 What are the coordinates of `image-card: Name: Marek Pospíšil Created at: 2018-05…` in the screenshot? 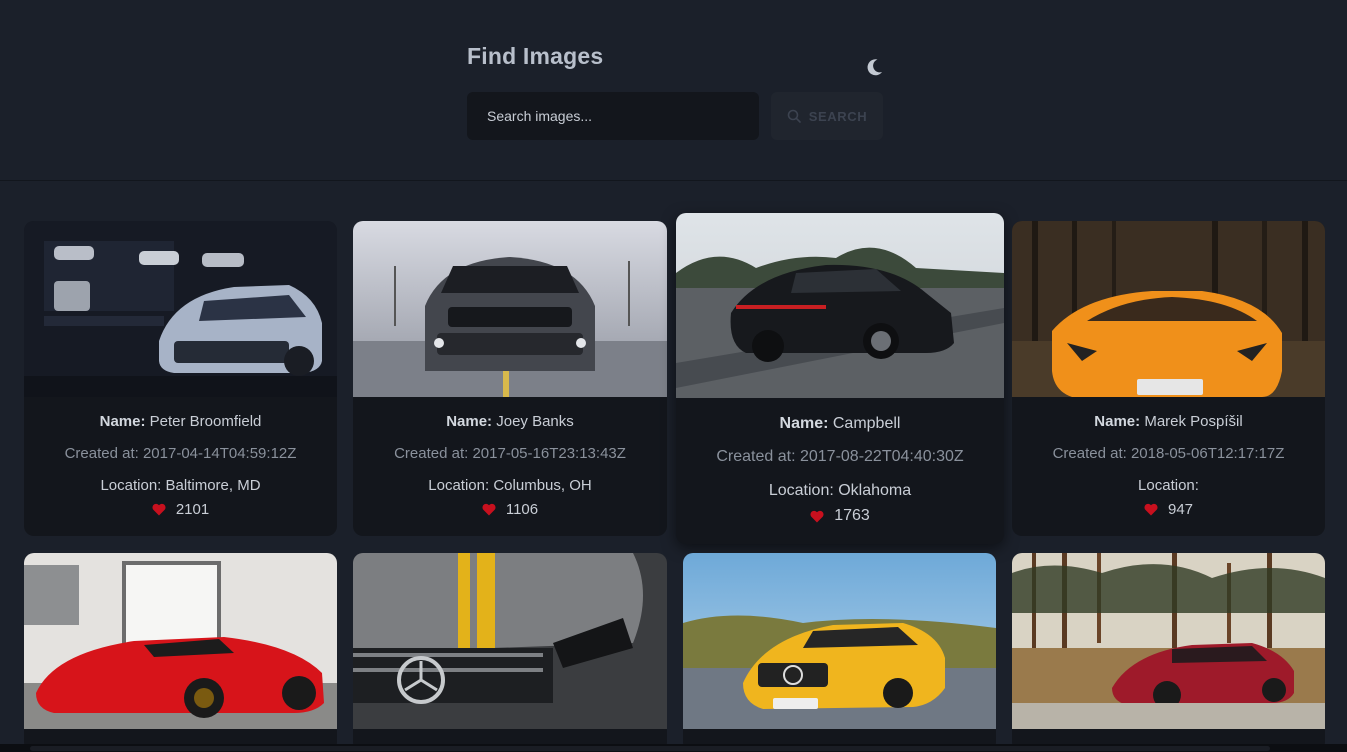 It's located at (1168, 378).